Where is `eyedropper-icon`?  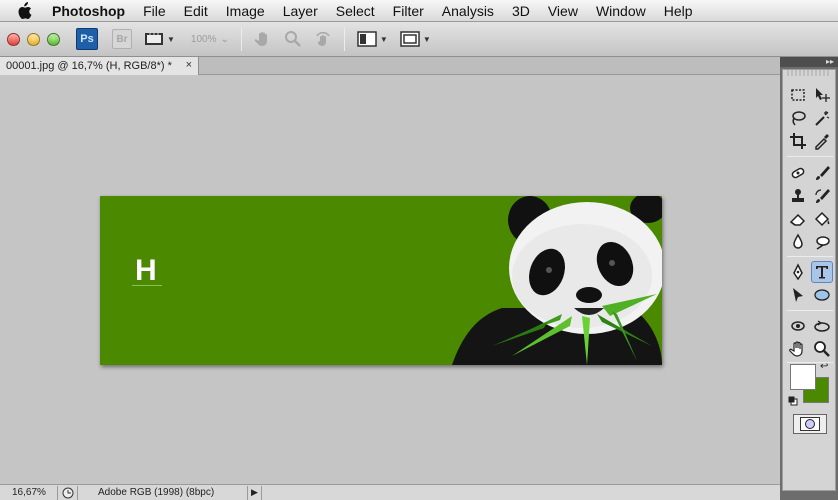 eyedropper-icon is located at coordinates (822, 142).